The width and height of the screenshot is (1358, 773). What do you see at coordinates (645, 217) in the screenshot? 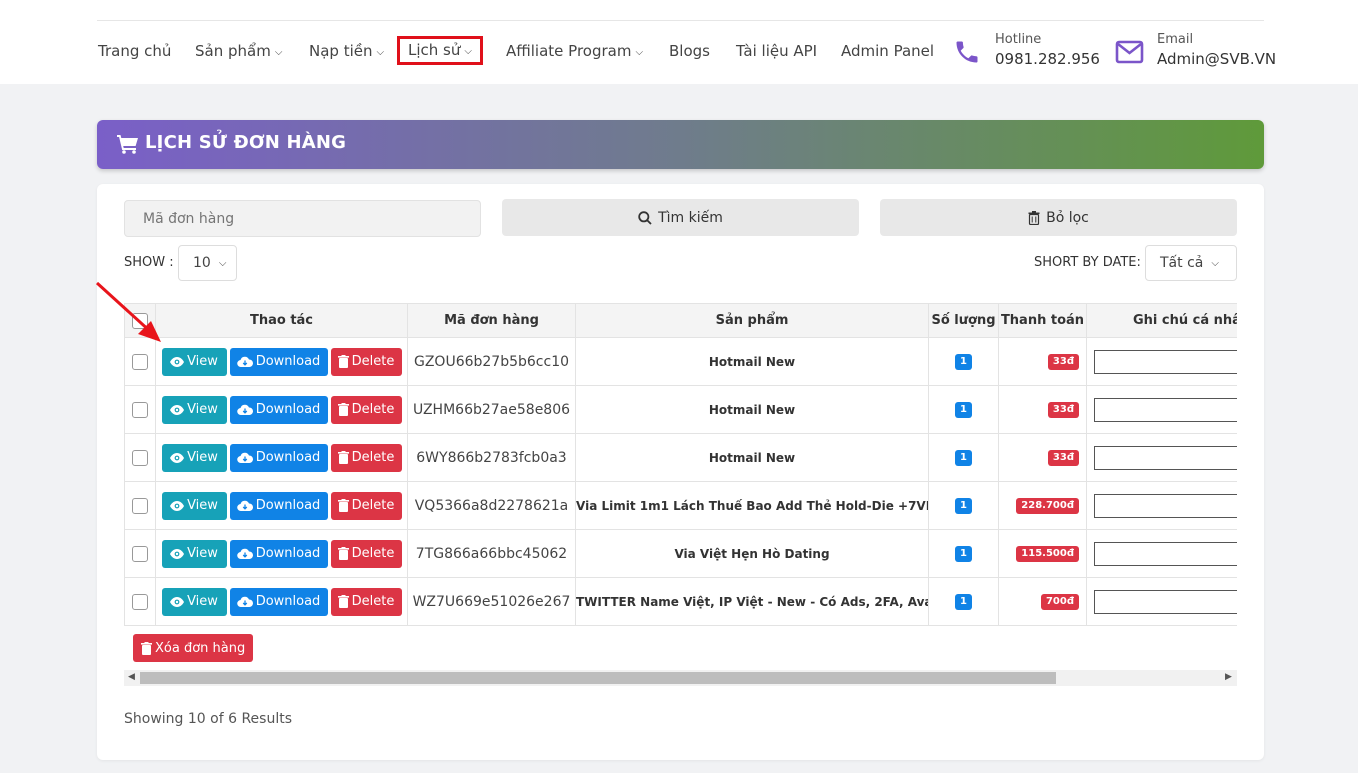
I see `search-icon` at bounding box center [645, 217].